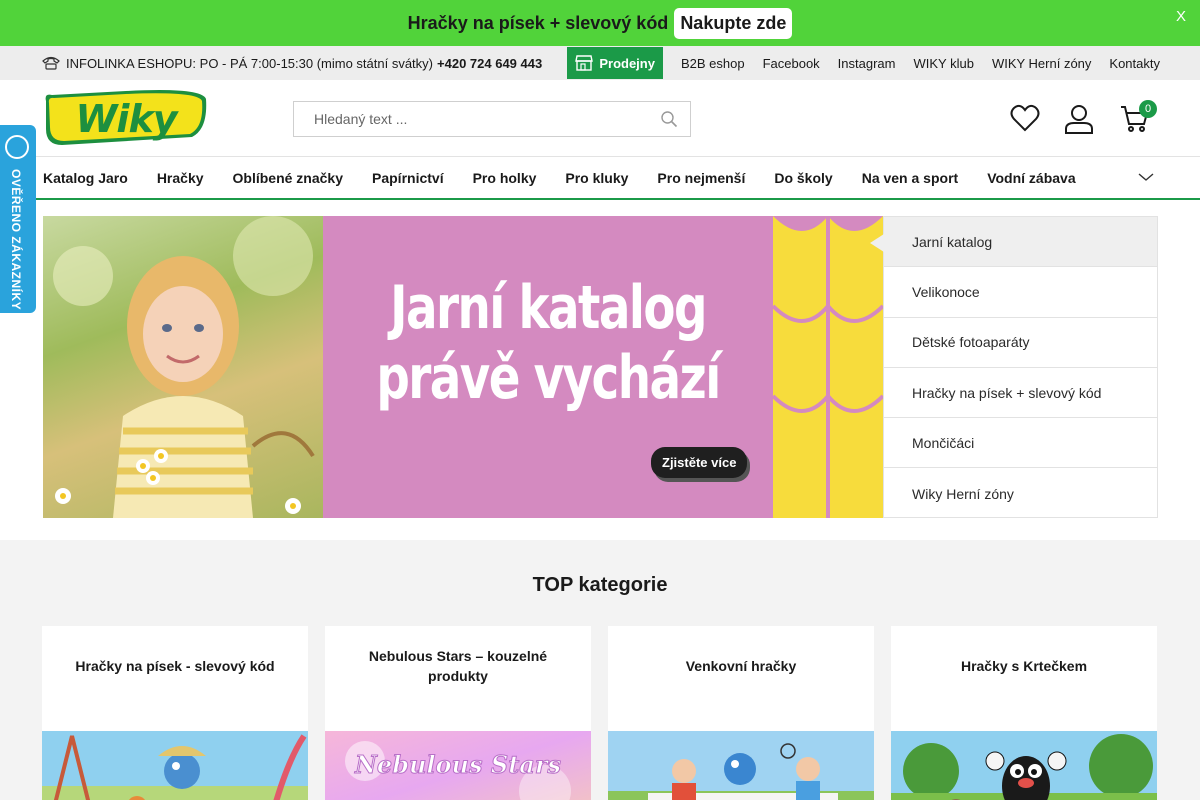 The height and width of the screenshot is (800, 1200). Describe the element at coordinates (17, 147) in the screenshot. I see `verified-shield-icon` at that location.